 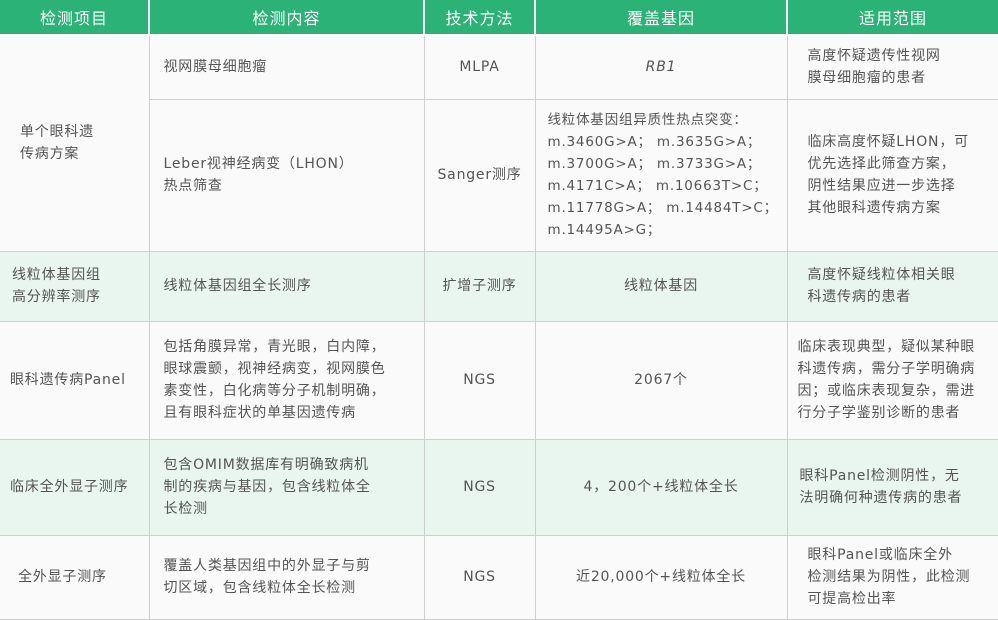 I want to click on content-cell: 线粒体基因组全长测序, so click(x=286, y=286).